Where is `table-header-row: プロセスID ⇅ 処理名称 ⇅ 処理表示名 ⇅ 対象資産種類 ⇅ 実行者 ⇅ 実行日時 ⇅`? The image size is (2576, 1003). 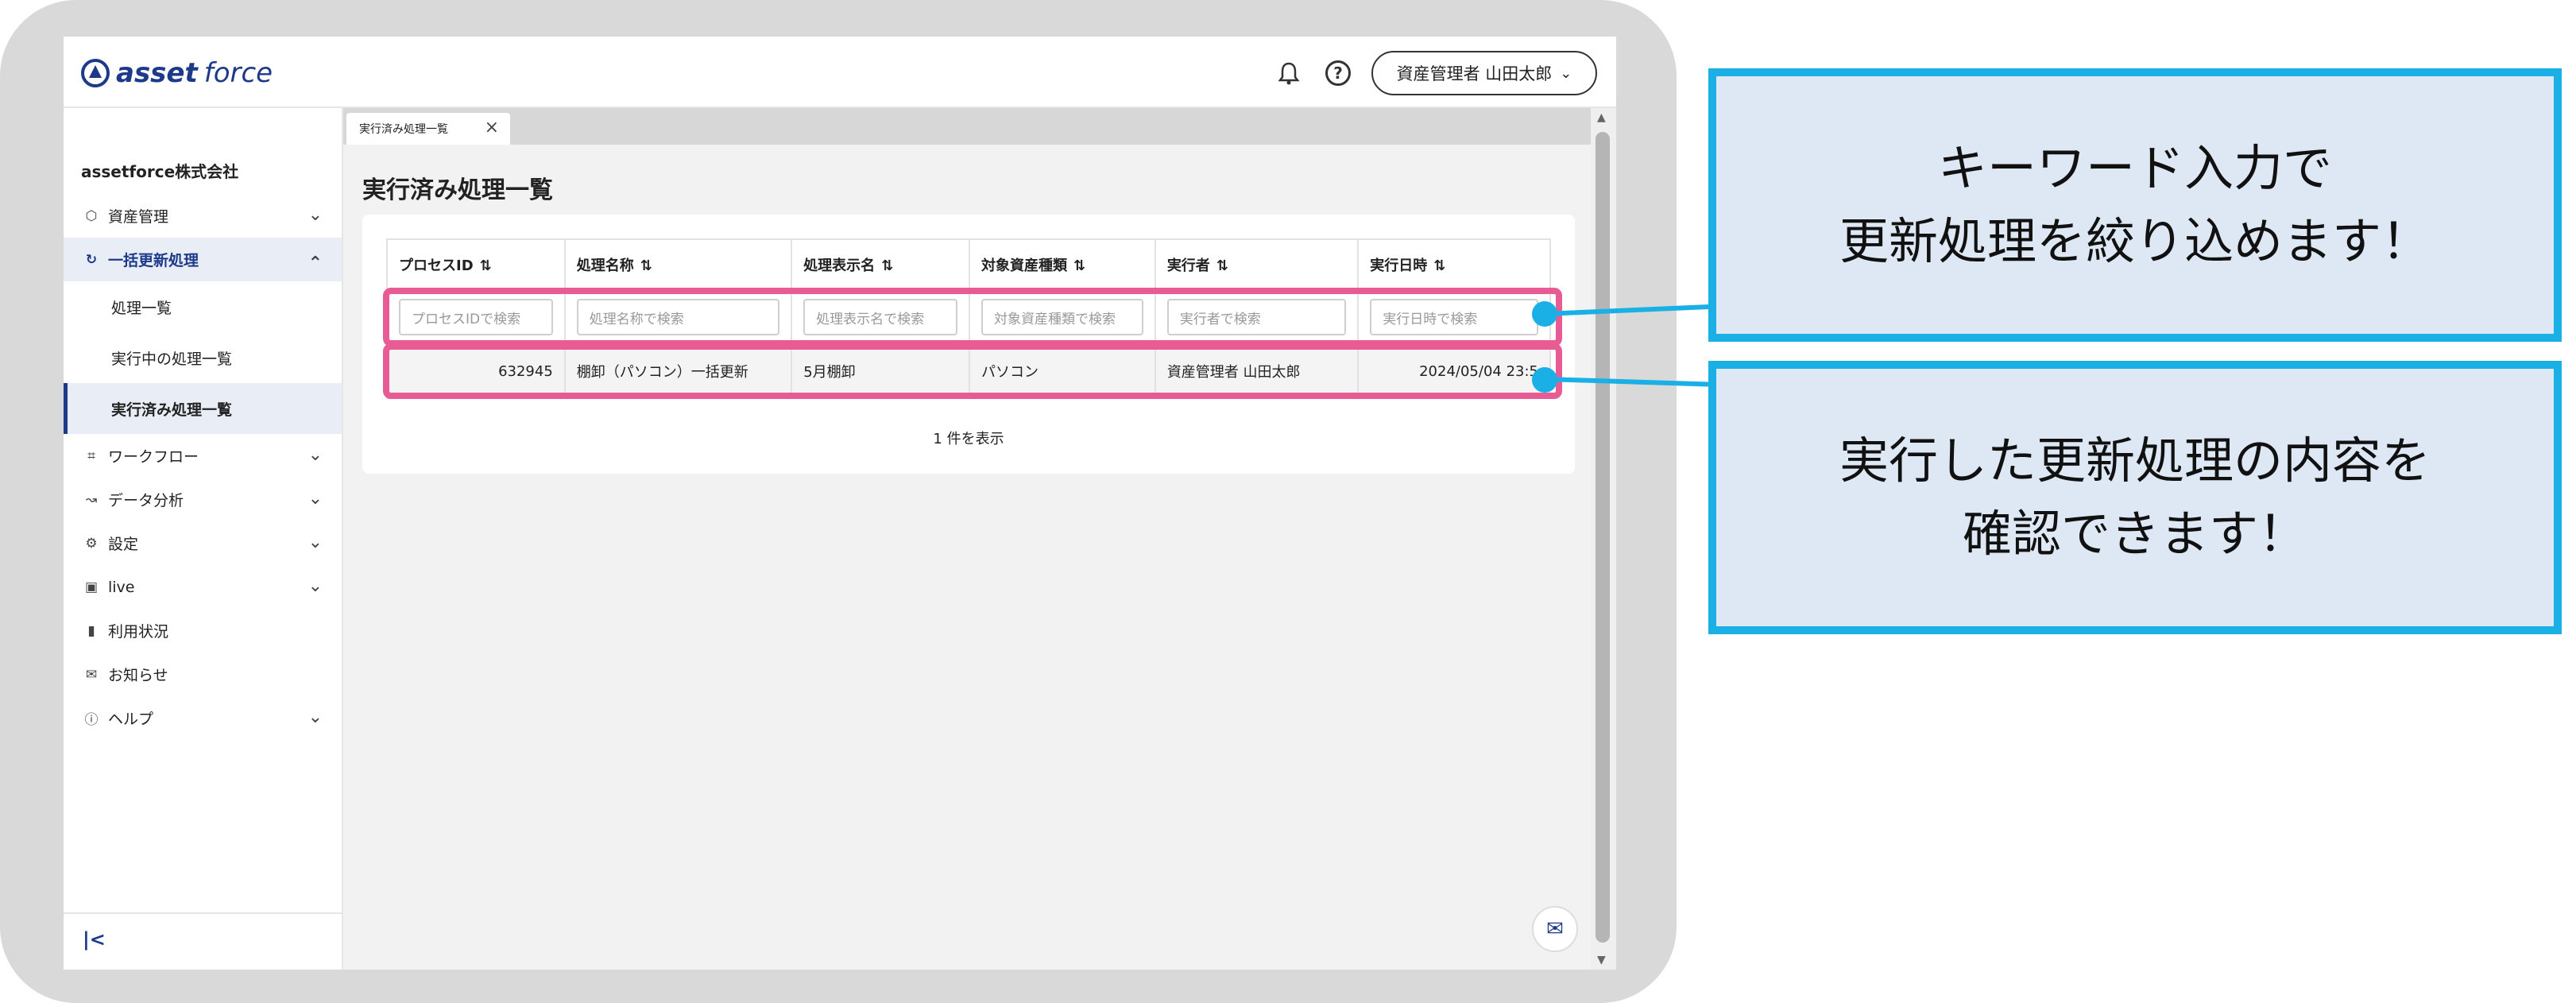
table-header-row: プロセスID ⇅ 処理名称 ⇅ 処理表示名 ⇅ 対象資産種類 ⇅ 実行者 ⇅ 実行日時 ⇅ is located at coordinates (968, 264).